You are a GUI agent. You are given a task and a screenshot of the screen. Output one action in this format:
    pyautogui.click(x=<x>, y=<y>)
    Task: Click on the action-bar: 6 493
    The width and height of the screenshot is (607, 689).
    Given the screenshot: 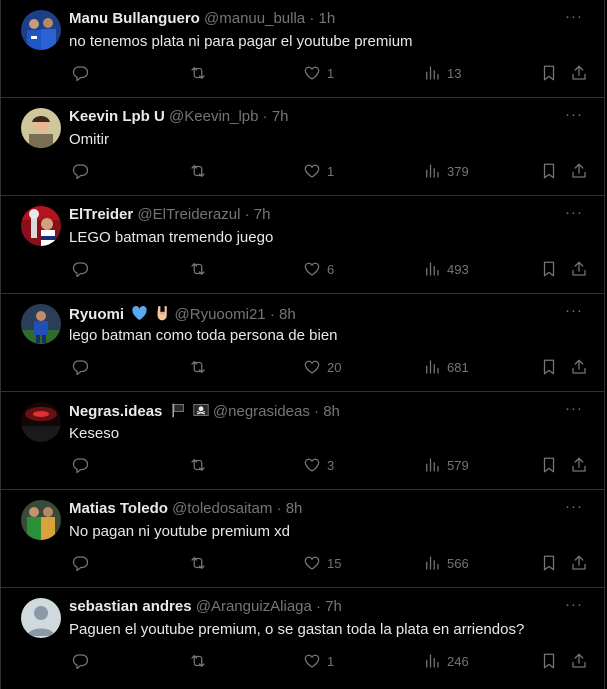 What is the action you would take?
    pyautogui.click(x=324, y=269)
    